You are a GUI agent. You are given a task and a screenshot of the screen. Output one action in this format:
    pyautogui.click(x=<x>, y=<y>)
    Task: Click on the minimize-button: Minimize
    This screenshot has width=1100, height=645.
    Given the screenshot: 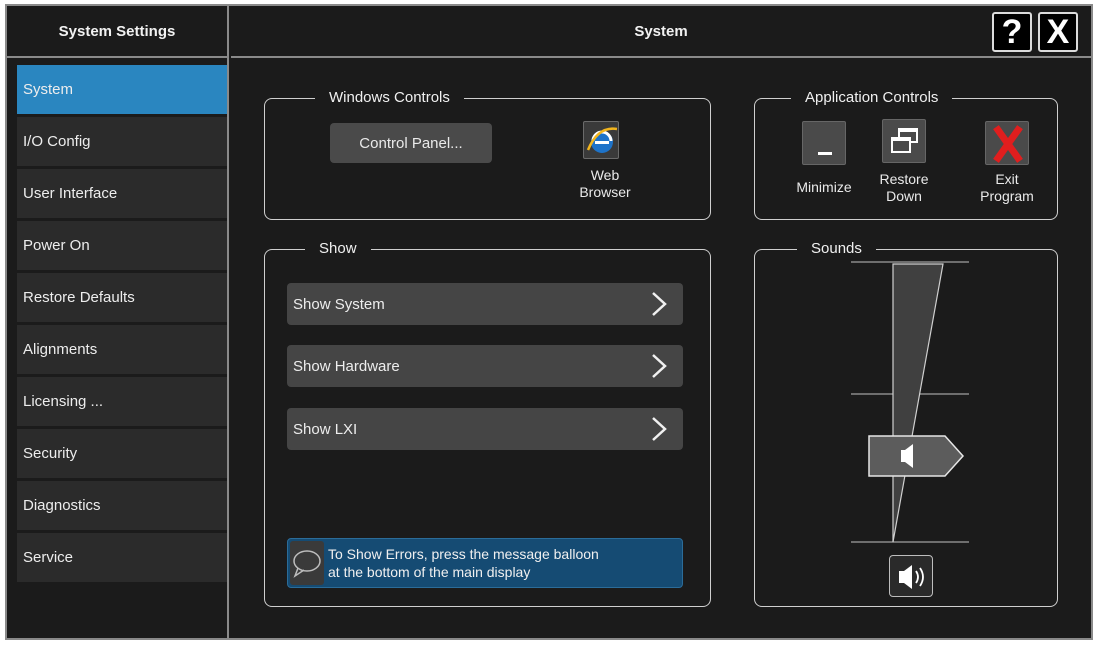 What is the action you would take?
    pyautogui.click(x=820, y=166)
    